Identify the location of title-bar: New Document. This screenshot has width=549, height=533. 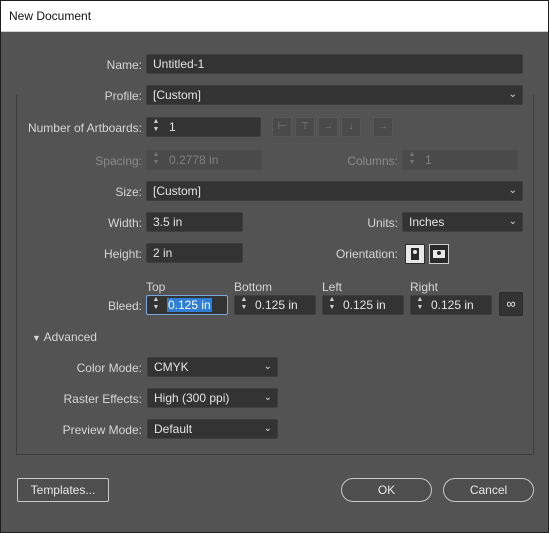
(274, 16).